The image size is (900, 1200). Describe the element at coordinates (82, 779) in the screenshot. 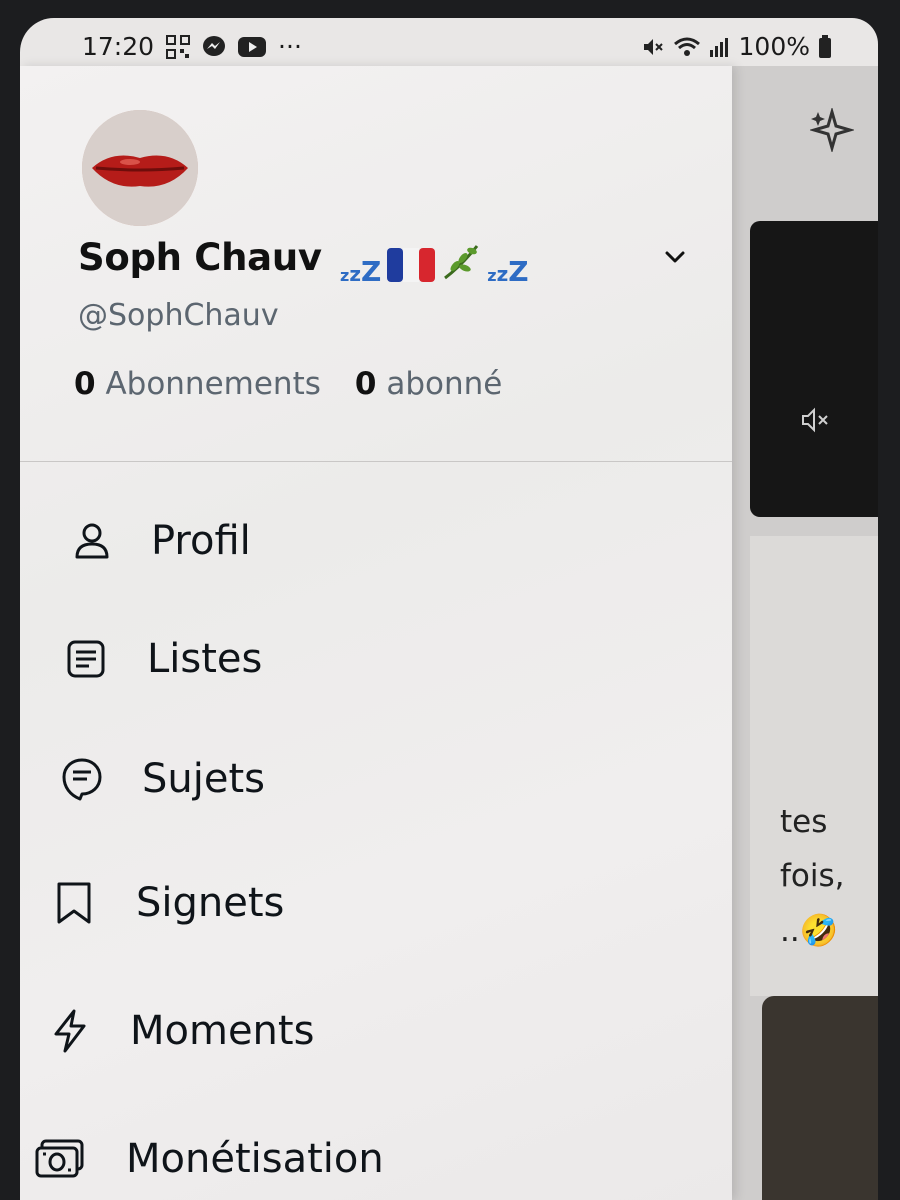

I see `topics-icon` at that location.